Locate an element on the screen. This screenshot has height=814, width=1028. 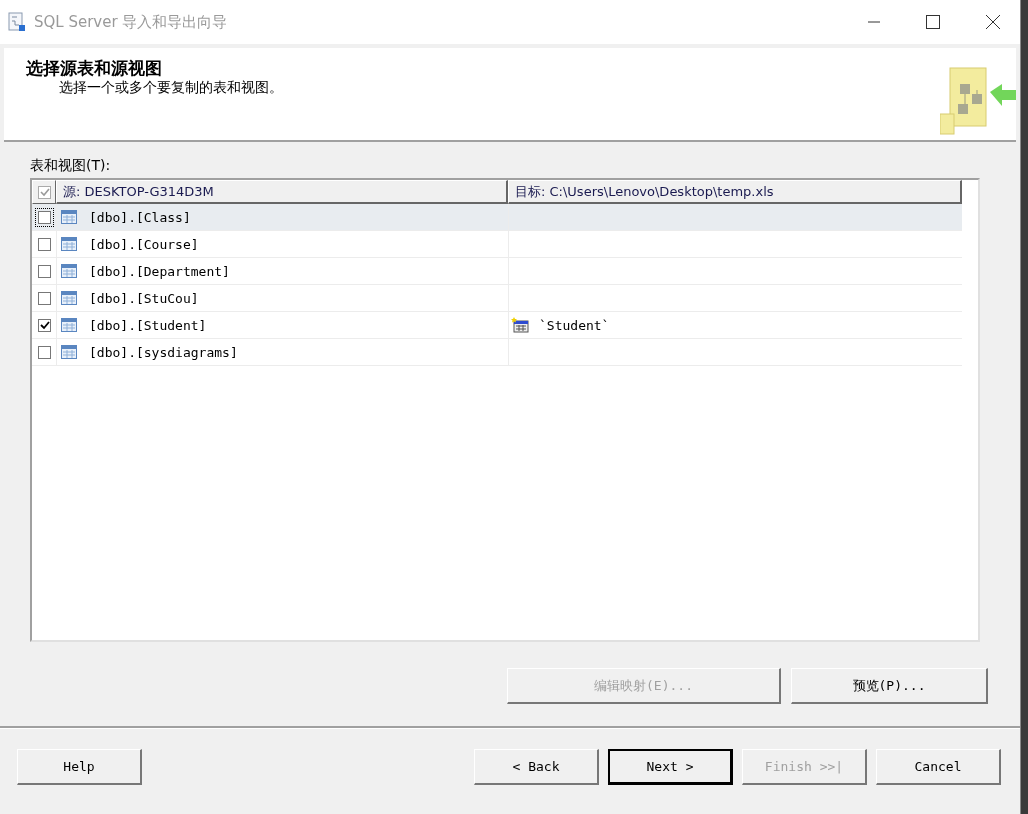
select-all-checkbox is located at coordinates (44, 192).